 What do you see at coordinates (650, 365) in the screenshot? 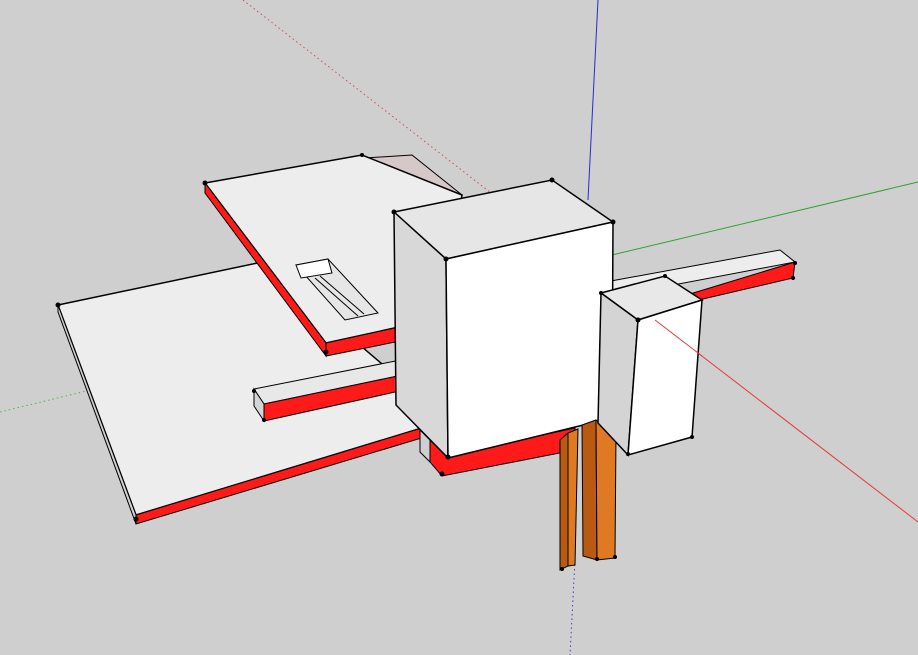
I see `small-box` at bounding box center [650, 365].